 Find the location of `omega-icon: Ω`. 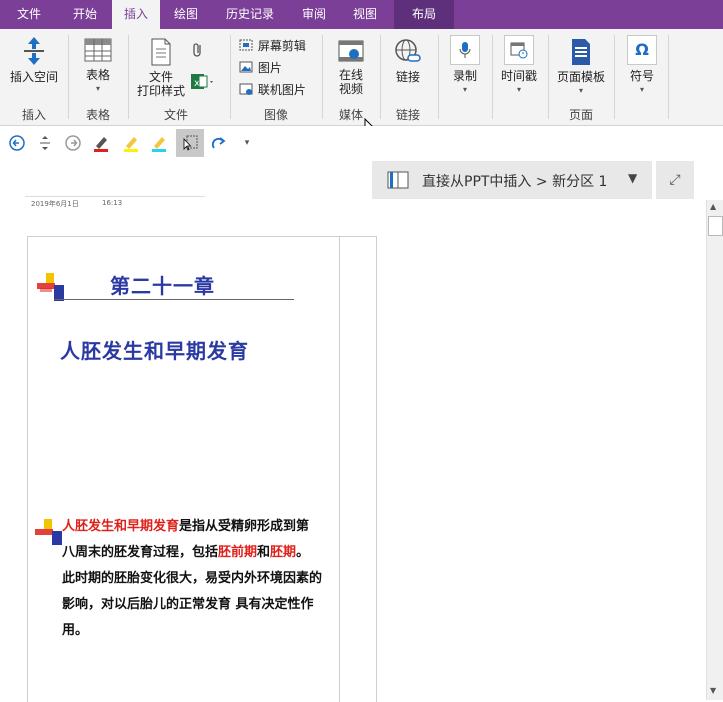

omega-icon: Ω is located at coordinates (642, 50).